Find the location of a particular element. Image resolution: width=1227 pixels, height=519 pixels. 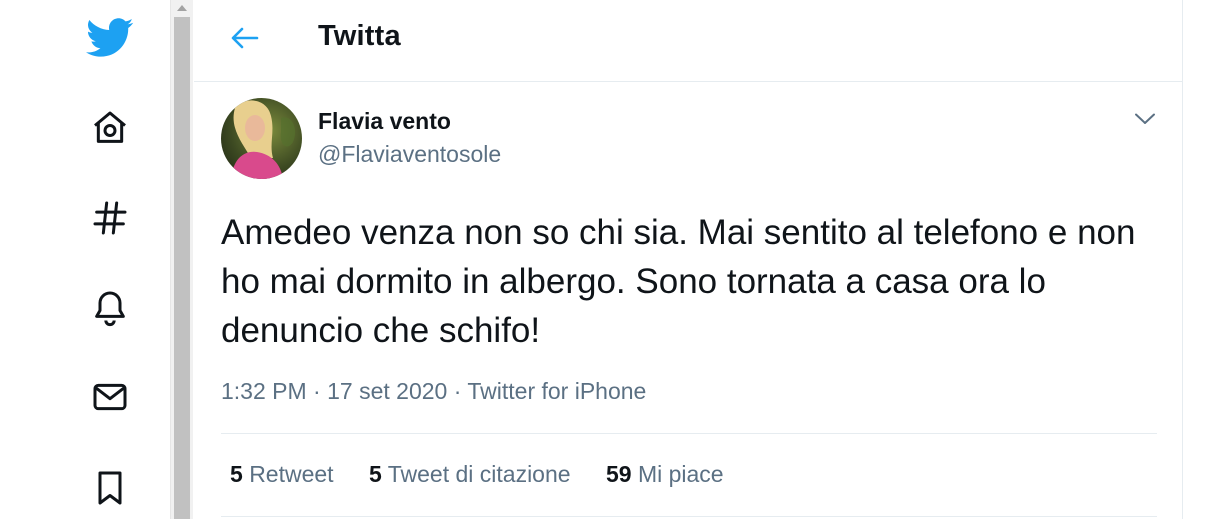

nav-notifications-button is located at coordinates (110, 308).